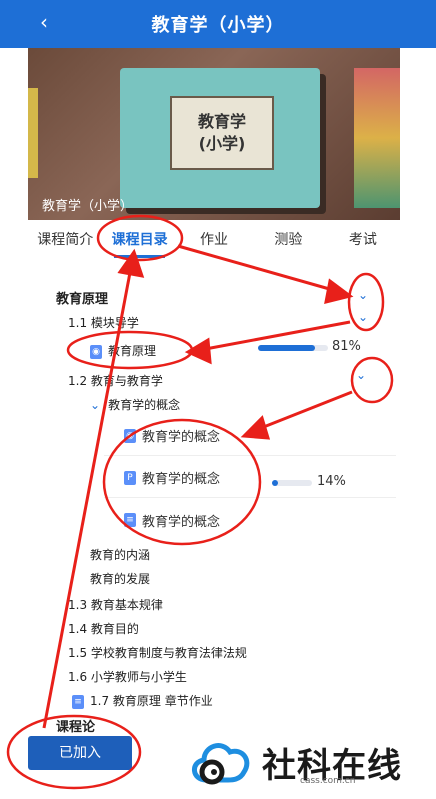 This screenshot has height=799, width=436. I want to click on page-title: 教育学（小学）, so click(218, 25).